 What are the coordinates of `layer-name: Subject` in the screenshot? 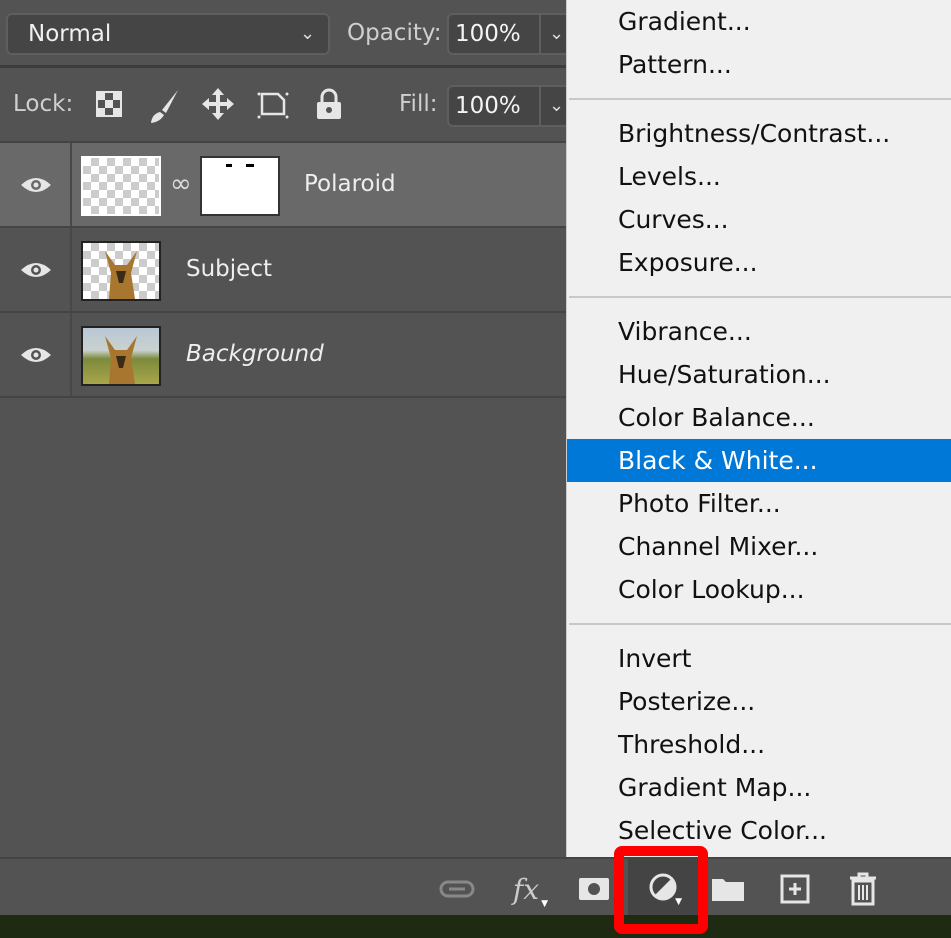 It's located at (229, 269).